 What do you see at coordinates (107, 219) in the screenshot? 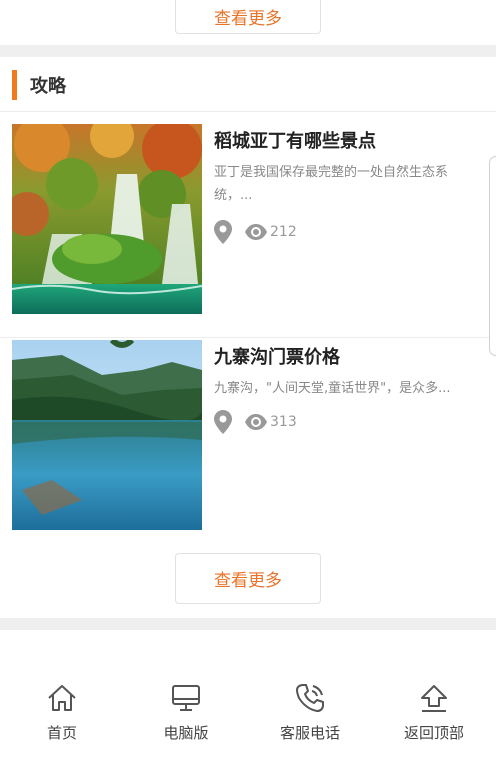
I see `article-thumbnail-waterfall` at bounding box center [107, 219].